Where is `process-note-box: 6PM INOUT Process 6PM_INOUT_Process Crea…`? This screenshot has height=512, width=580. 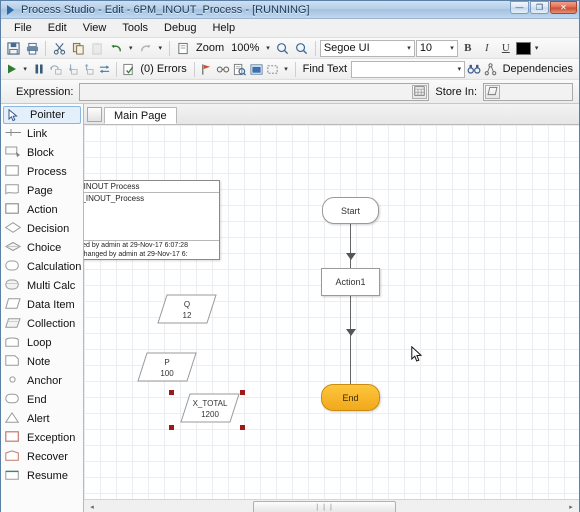
process-note-box: 6PM INOUT Process 6PM_INOUT_Process Crea… is located at coordinates (152, 220).